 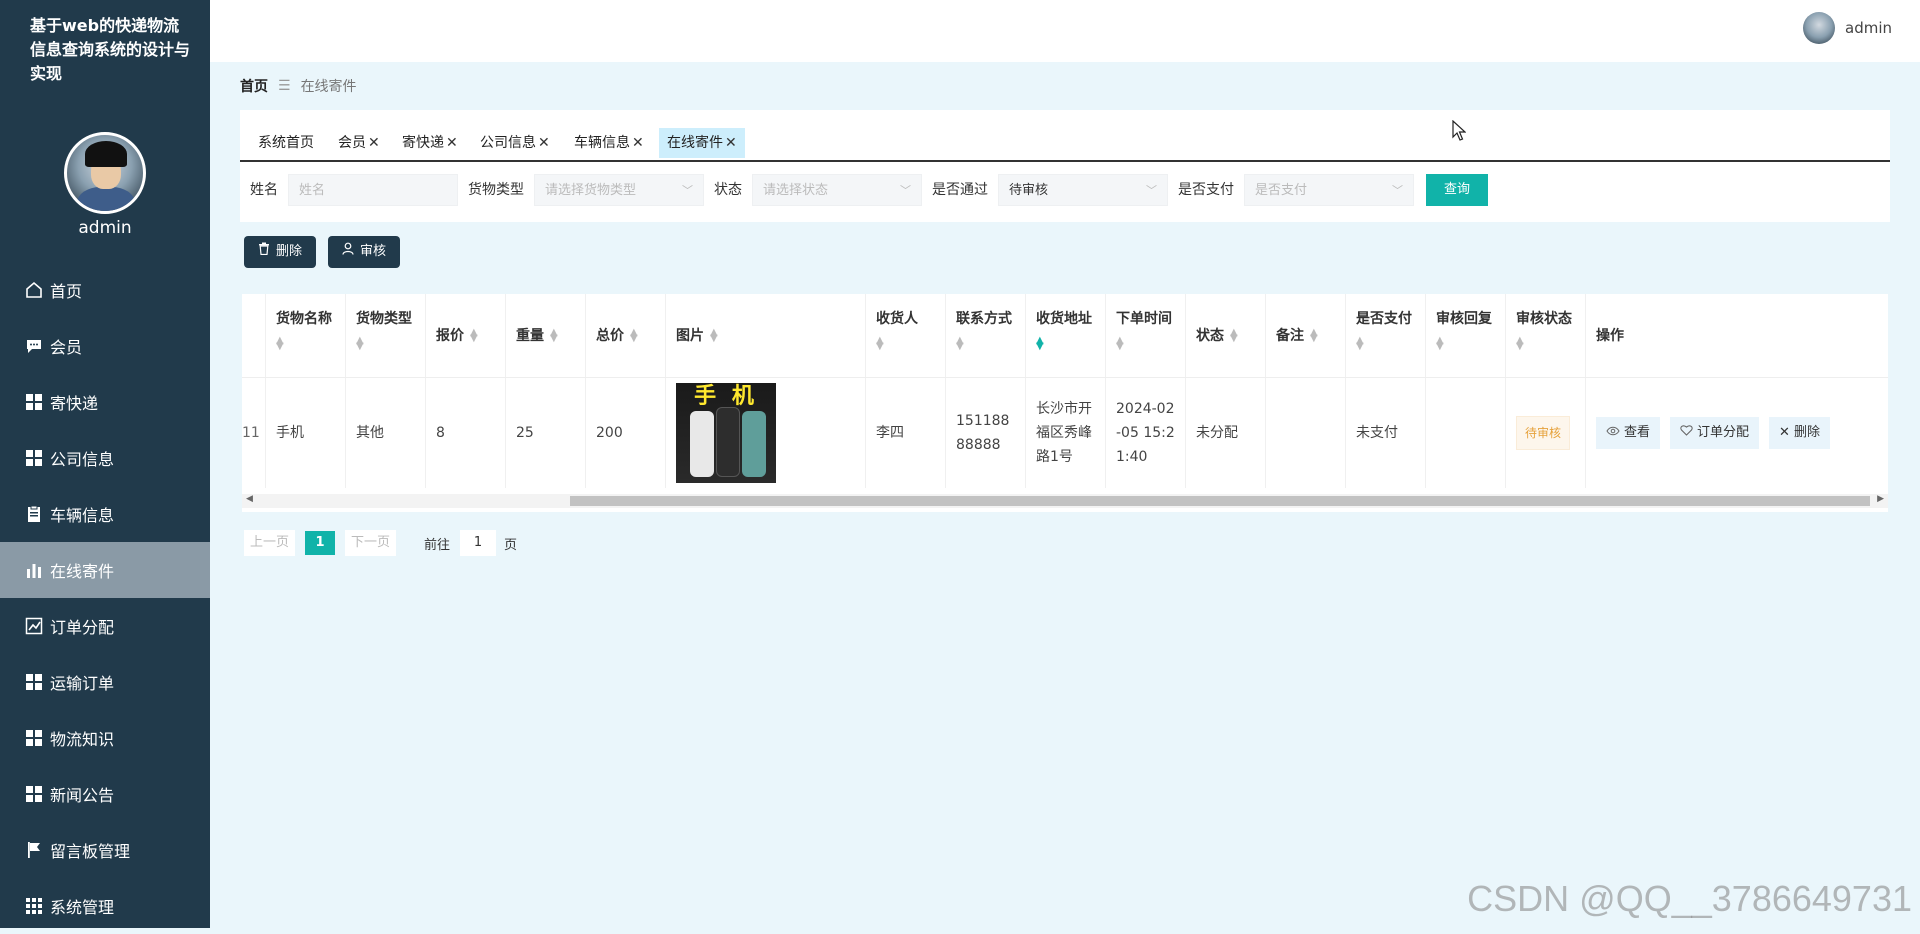 I want to click on cell-total: 200, so click(x=626, y=433).